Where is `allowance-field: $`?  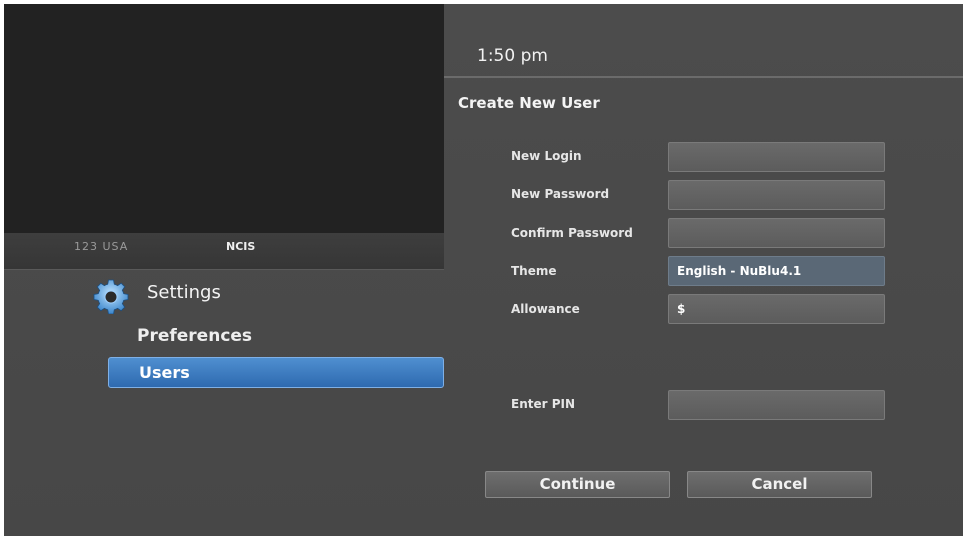 allowance-field: $ is located at coordinates (776, 309).